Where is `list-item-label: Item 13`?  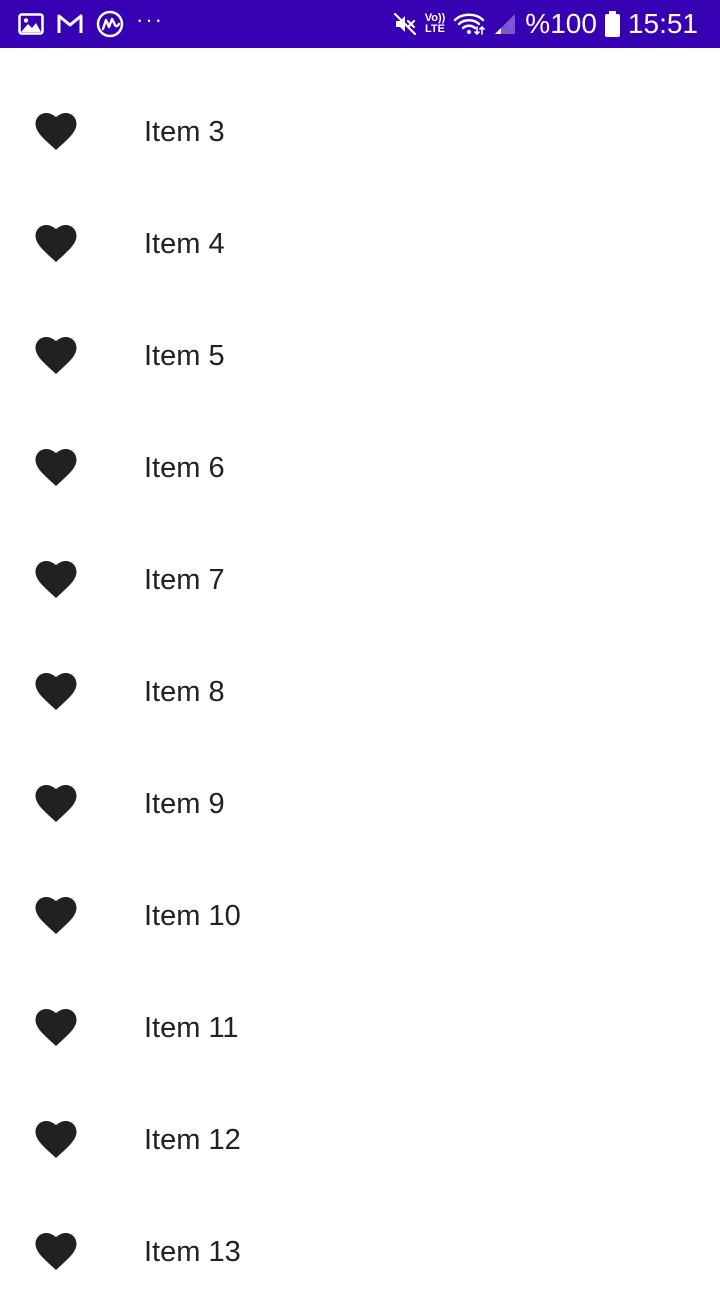 list-item-label: Item 13 is located at coordinates (192, 1251).